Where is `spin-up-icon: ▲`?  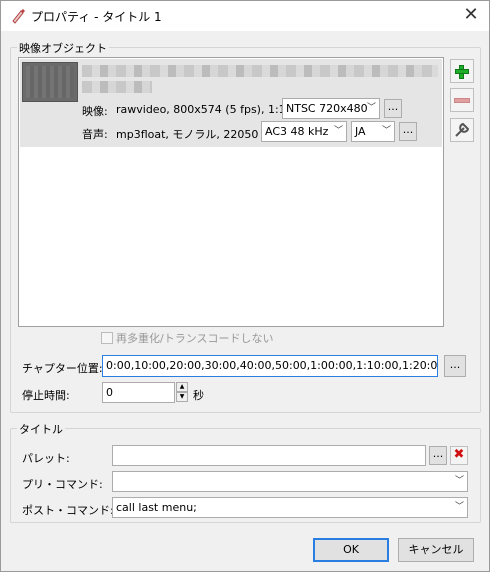 spin-up-icon: ▲ is located at coordinates (182, 387).